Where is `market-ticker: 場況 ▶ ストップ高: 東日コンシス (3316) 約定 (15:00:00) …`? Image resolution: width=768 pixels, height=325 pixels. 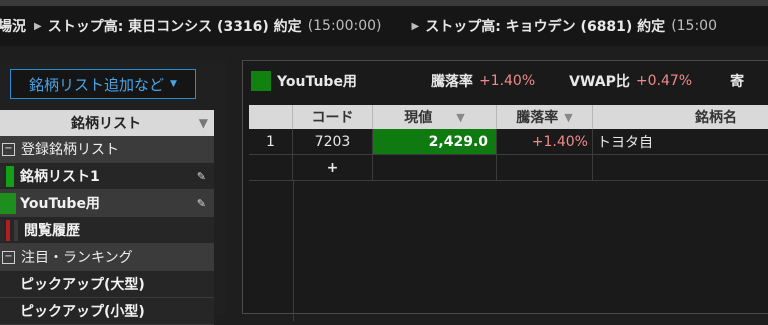 market-ticker: 場況 ▶ ストップ高: 東日コンシス (3316) 約定 (15:00:00) … is located at coordinates (384, 26).